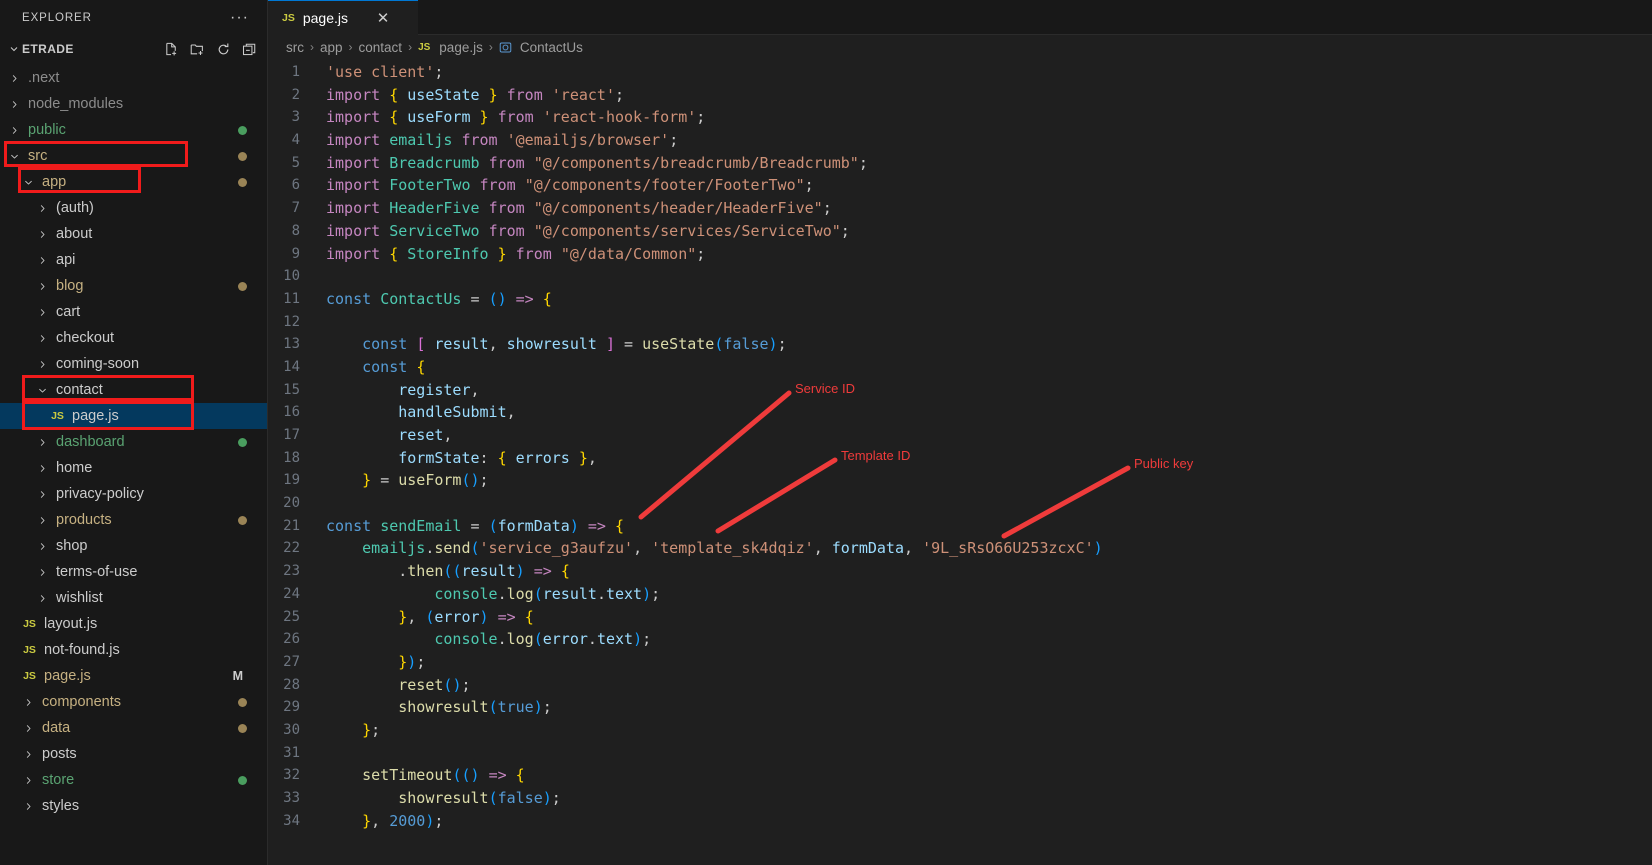 The height and width of the screenshot is (865, 1652). What do you see at coordinates (331, 47) in the screenshot?
I see `breadcrumb-segment: app` at bounding box center [331, 47].